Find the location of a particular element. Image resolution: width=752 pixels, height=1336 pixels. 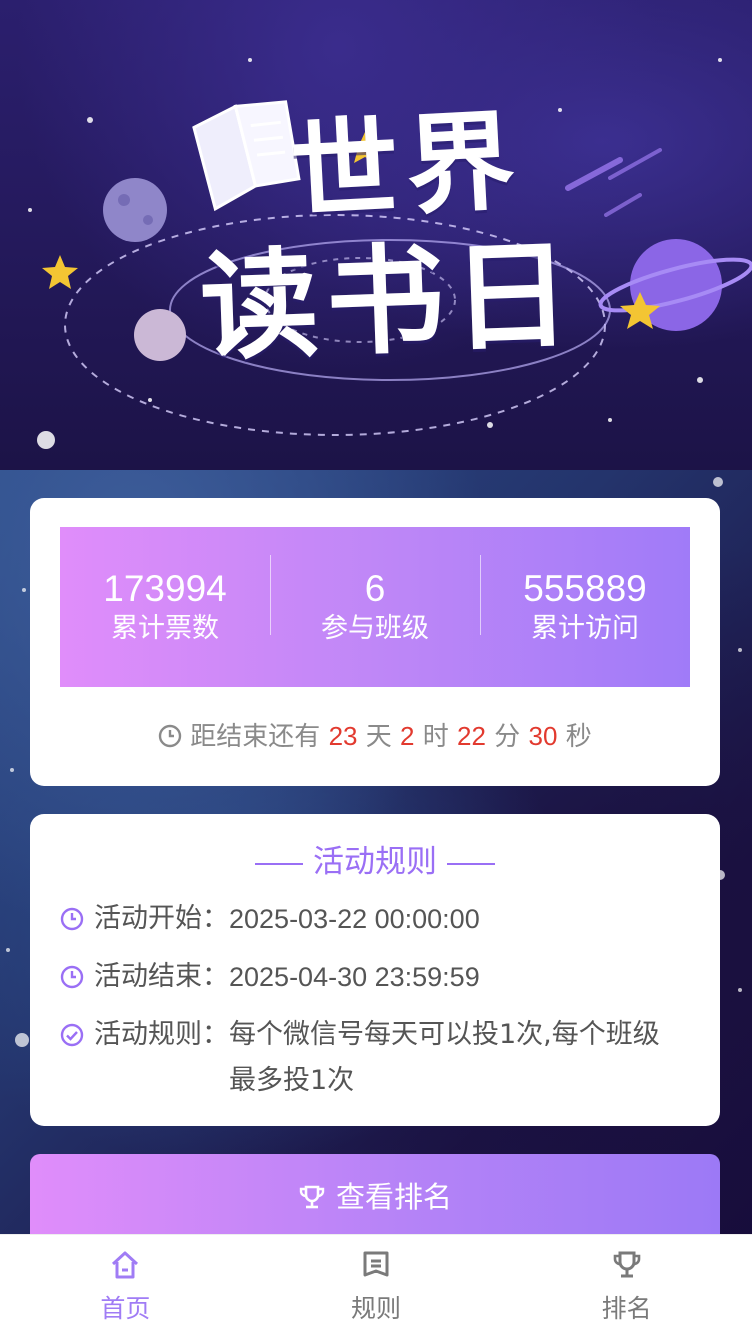

stats-bar: 173994 累计票数 6 参与班级 555889 累计访问 is located at coordinates (375, 607).